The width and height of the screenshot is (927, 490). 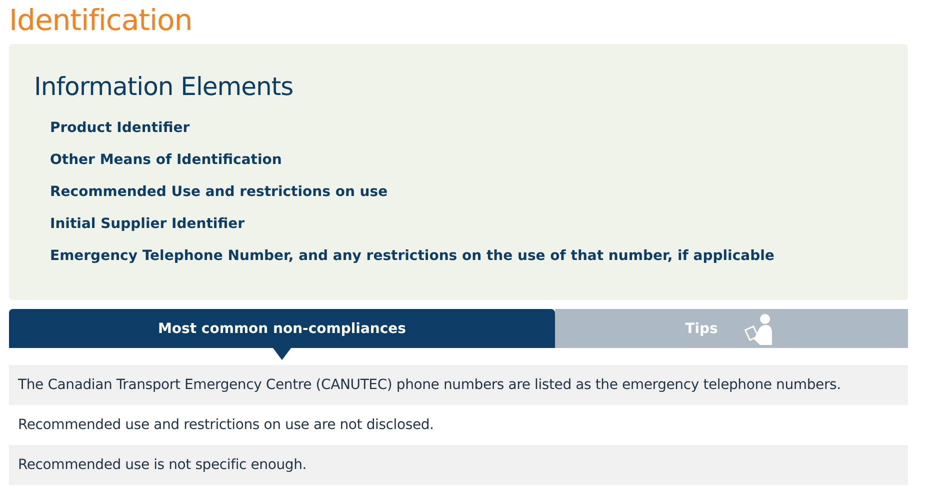 What do you see at coordinates (162, 465) in the screenshot?
I see `non-compliance-text: Recommended use is not specific enough.` at bounding box center [162, 465].